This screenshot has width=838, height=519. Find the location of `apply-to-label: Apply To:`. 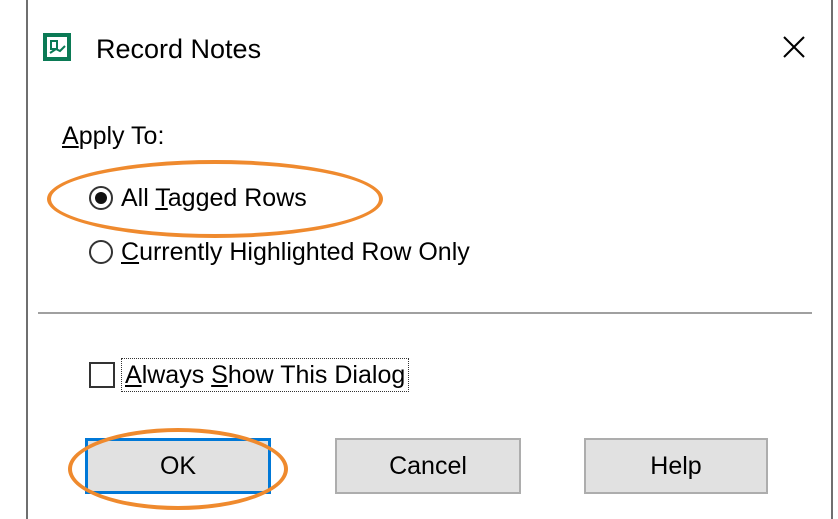

apply-to-label: Apply To: is located at coordinates (113, 136).